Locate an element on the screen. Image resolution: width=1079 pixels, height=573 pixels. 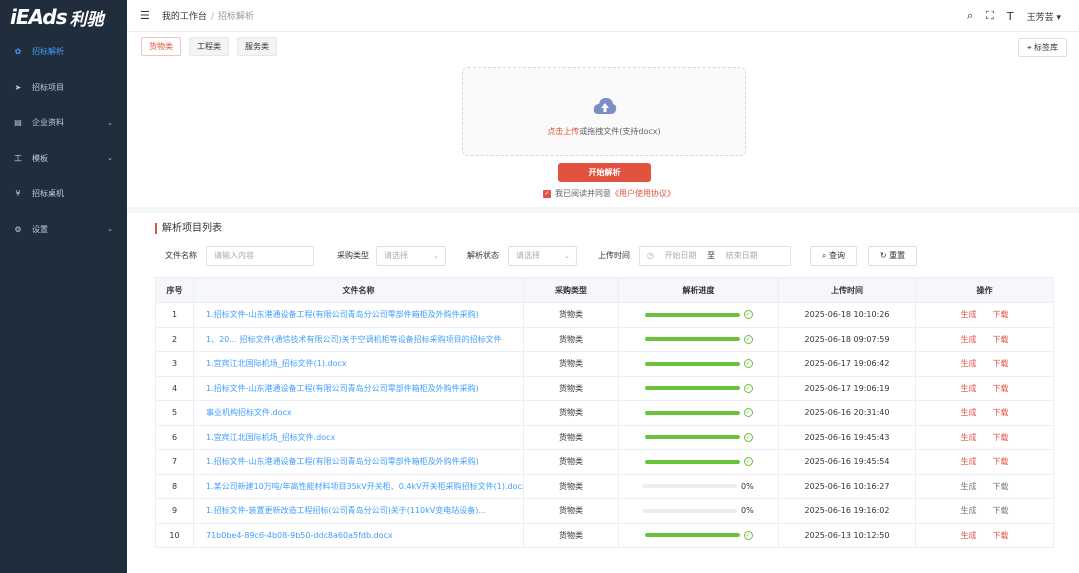
category-tabs: 货物类 工程类 服务类 ⌖ 标签库 is located at coordinates (603, 46).